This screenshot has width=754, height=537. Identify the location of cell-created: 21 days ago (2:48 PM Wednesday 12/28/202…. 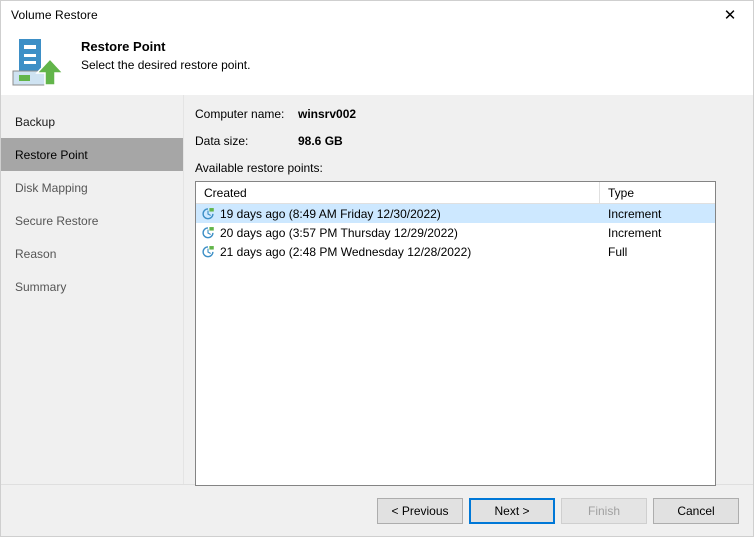
(398, 252).